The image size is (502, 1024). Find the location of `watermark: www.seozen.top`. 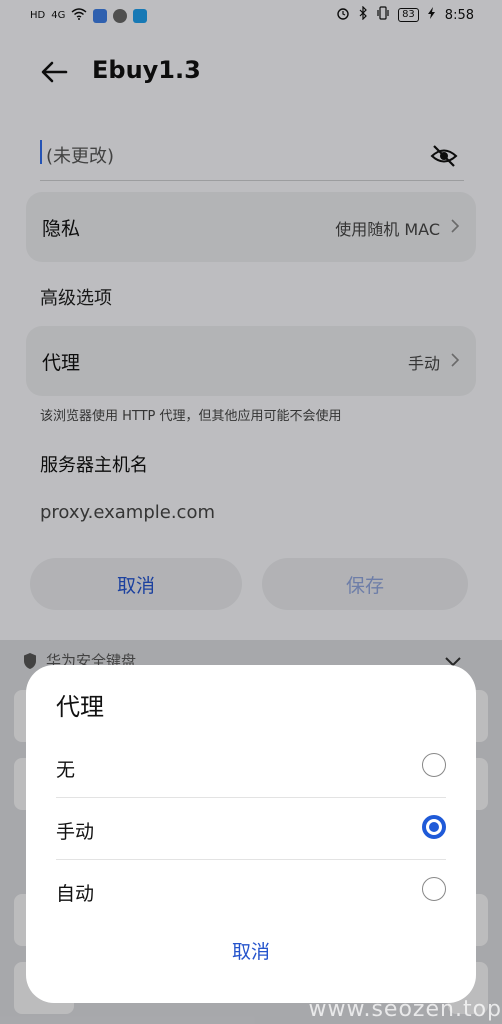

watermark: www.seozen.top is located at coordinates (405, 1009).